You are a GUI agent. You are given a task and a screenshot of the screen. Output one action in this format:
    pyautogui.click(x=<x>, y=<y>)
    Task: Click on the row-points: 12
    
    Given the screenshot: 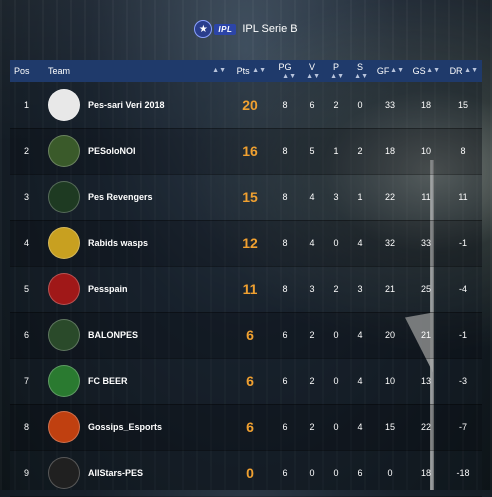 What is the action you would take?
    pyautogui.click(x=250, y=243)
    